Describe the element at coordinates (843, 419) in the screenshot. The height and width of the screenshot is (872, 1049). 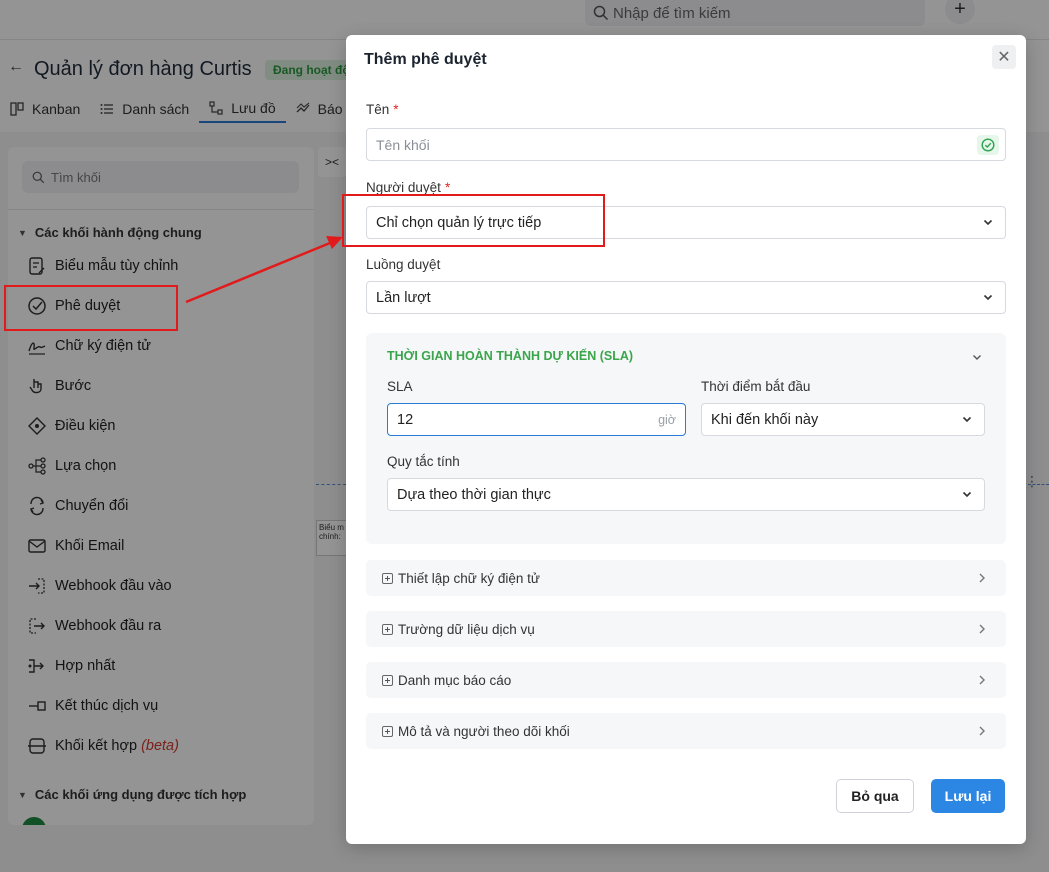
I see `start-time-select: Khi đến khối này` at that location.